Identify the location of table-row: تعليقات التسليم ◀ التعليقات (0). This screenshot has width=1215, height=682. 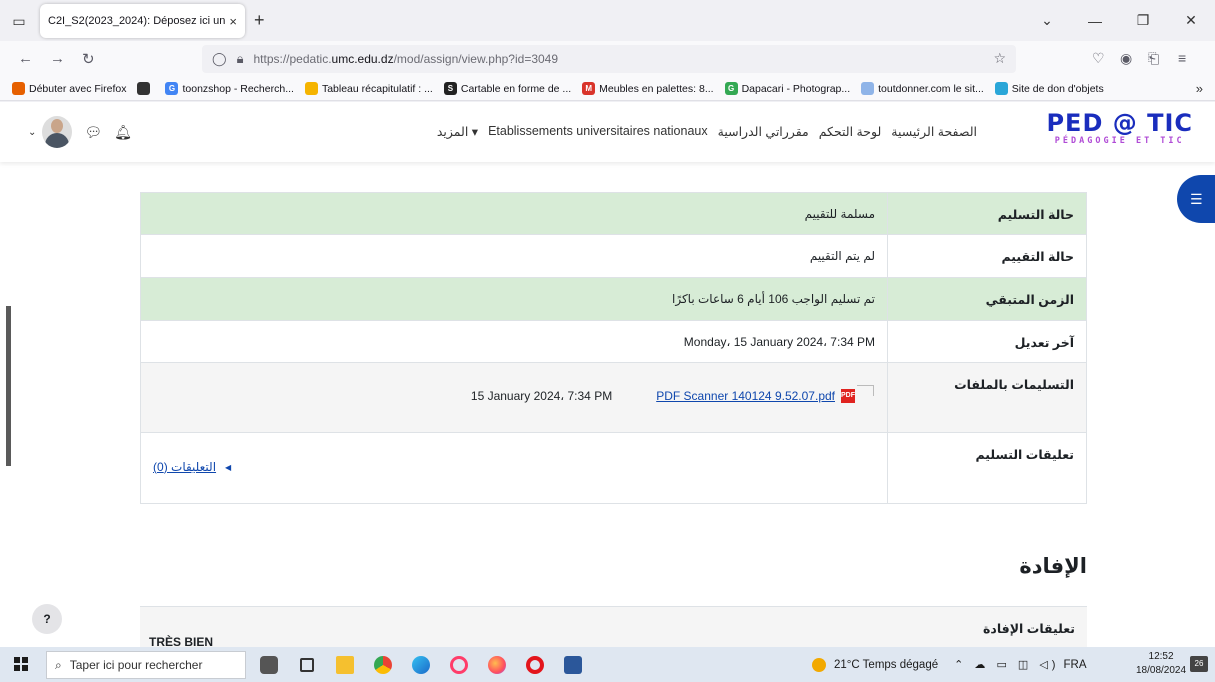
(613, 468).